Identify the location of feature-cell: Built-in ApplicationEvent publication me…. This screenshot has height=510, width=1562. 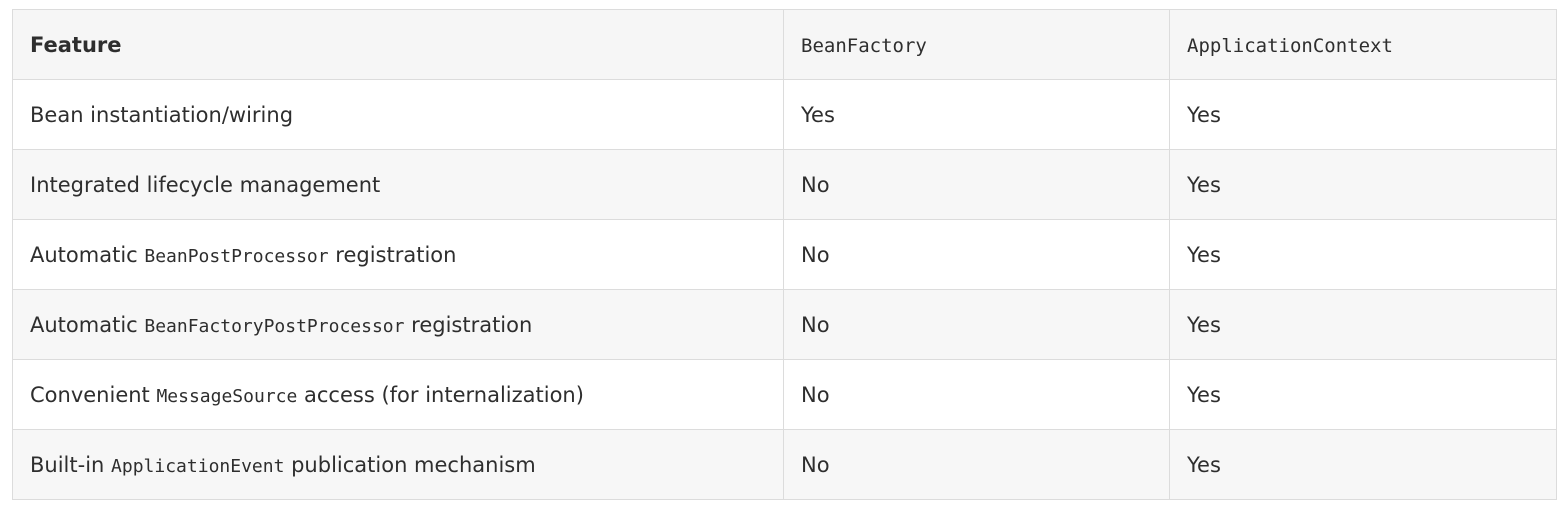
(398, 464).